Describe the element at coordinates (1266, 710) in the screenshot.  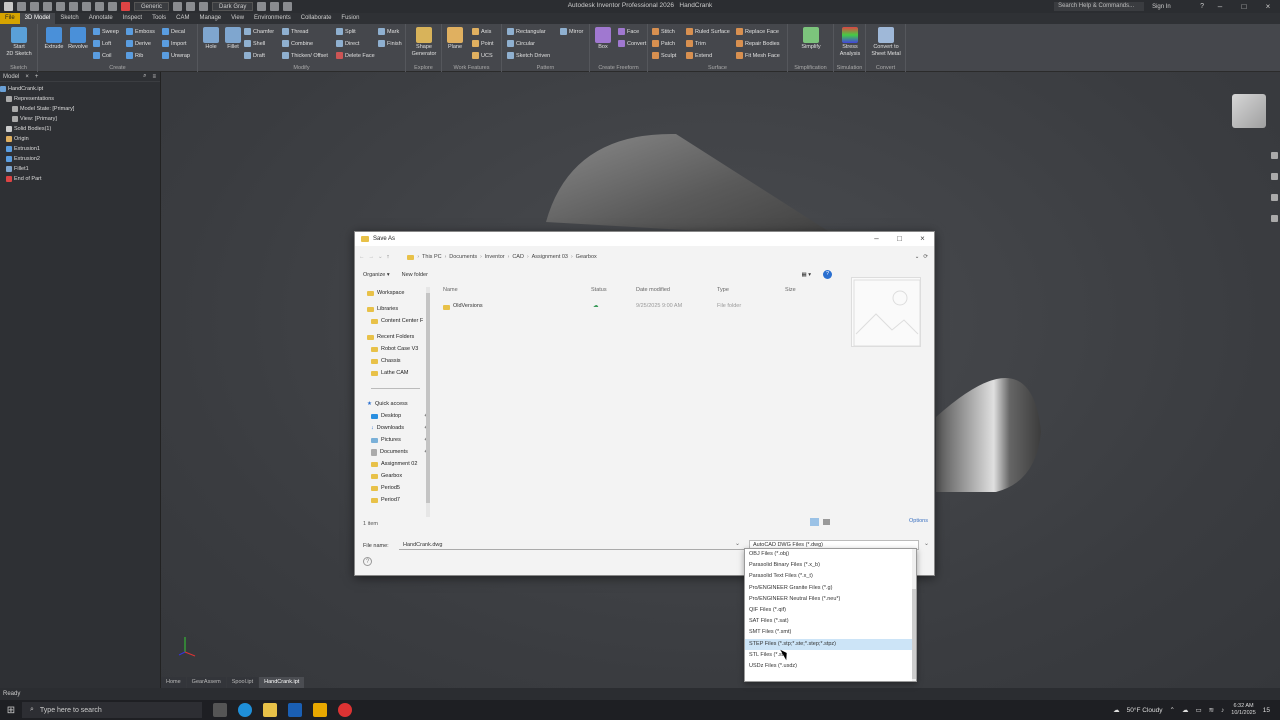
I see `notification-badge: 15` at that location.